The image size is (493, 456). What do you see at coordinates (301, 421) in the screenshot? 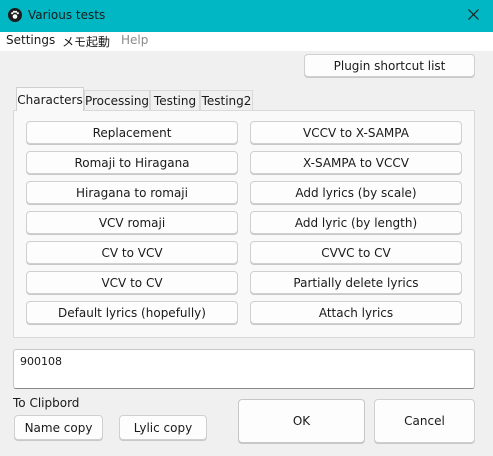
I see `ok-button: OK` at bounding box center [301, 421].